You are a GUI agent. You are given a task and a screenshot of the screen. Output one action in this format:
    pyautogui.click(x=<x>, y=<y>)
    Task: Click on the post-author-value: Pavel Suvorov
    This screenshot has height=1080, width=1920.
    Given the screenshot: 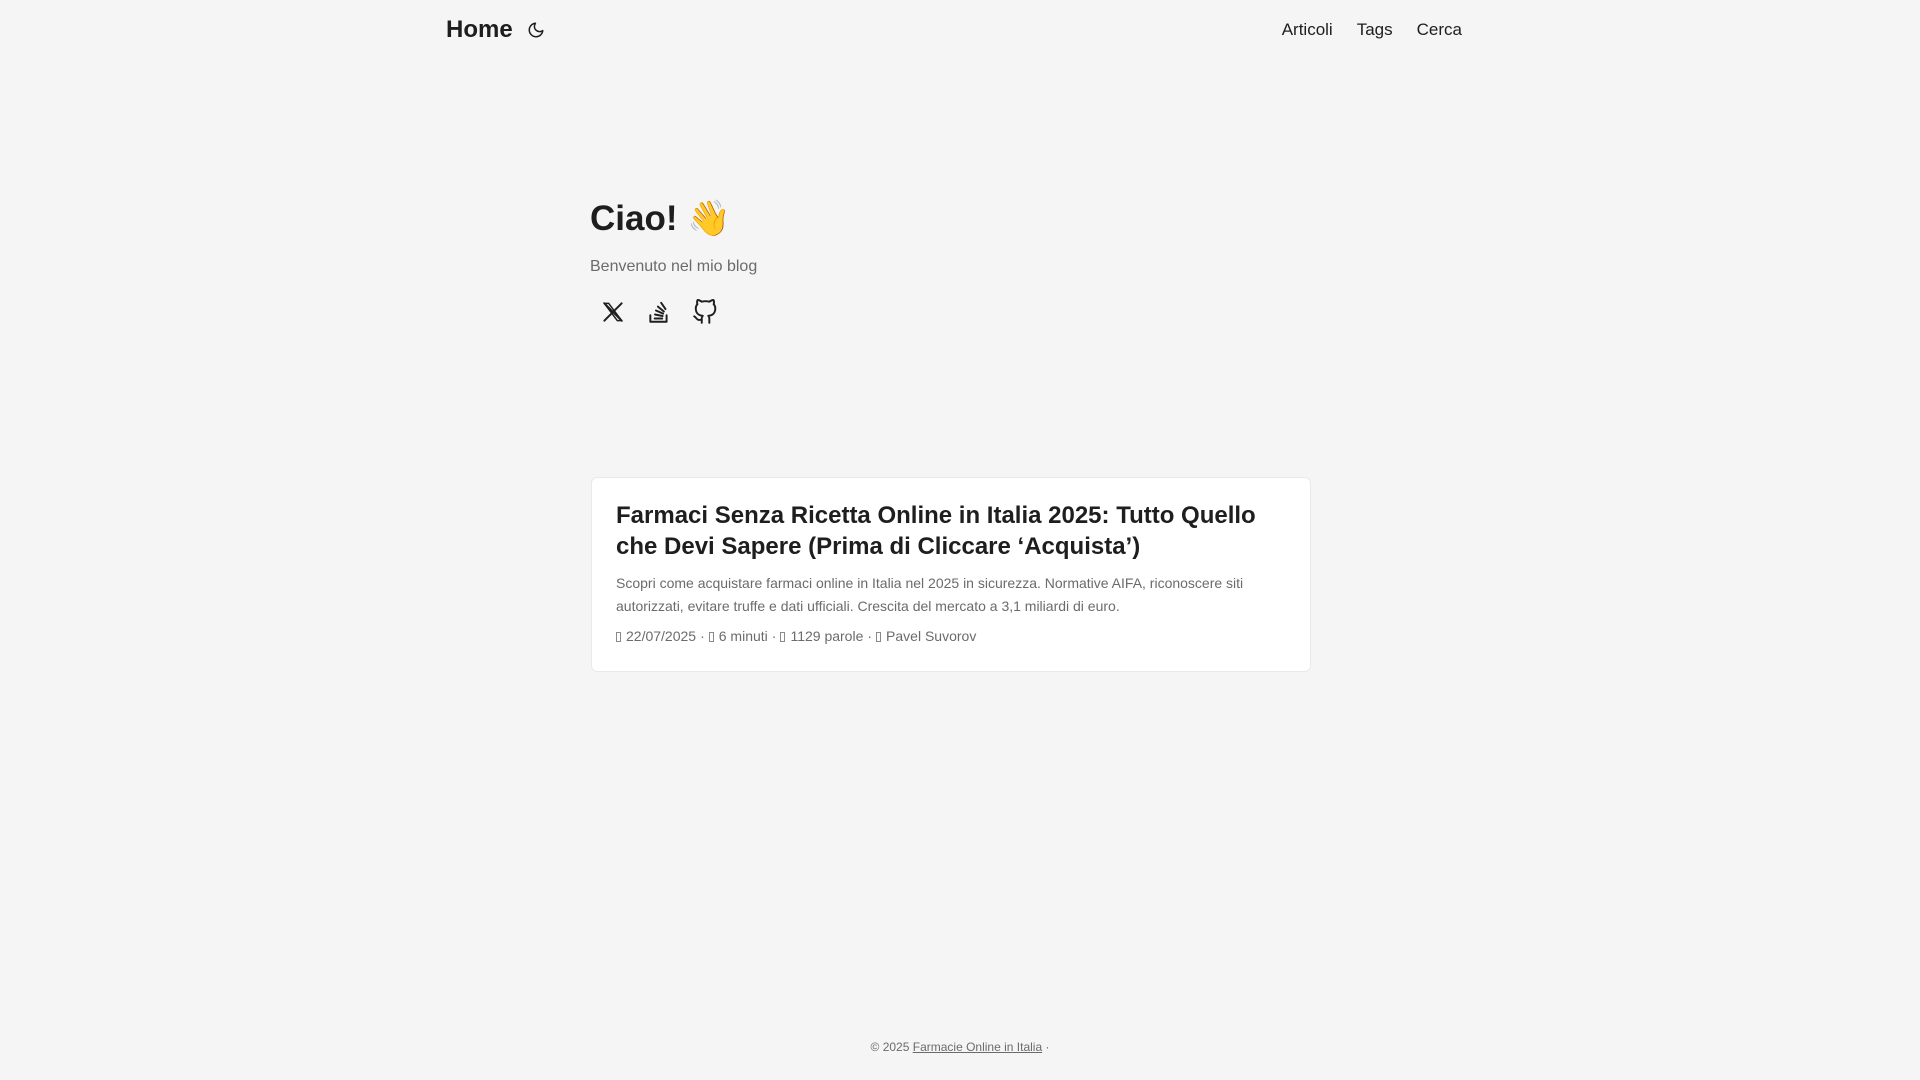 What is the action you would take?
    pyautogui.click(x=931, y=636)
    